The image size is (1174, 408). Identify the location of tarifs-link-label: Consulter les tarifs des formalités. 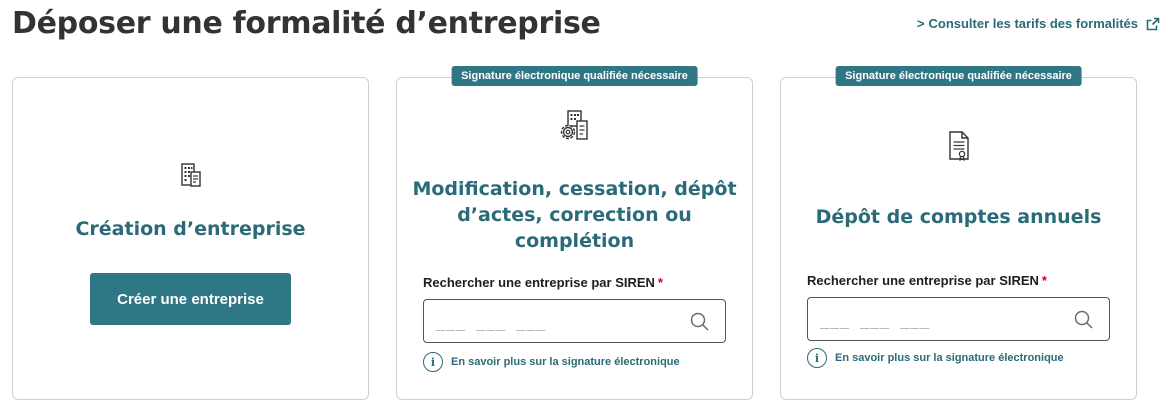
(1033, 23).